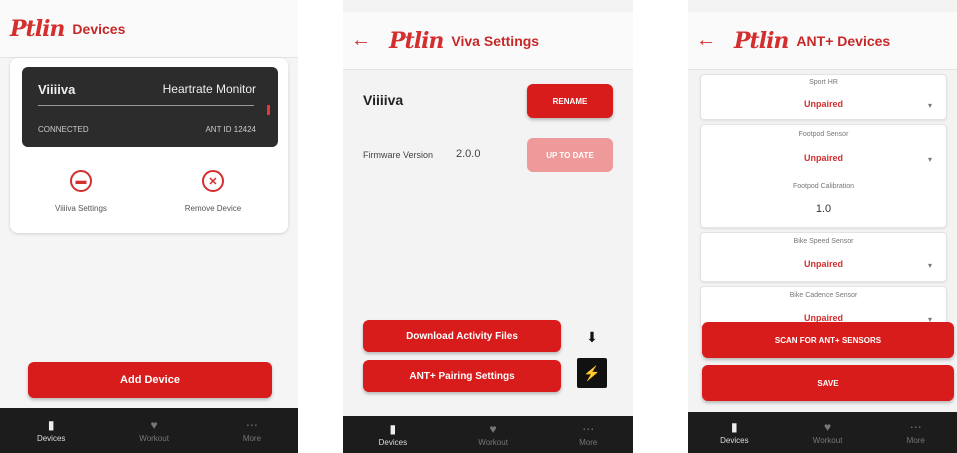 The width and height of the screenshot is (957, 453). I want to click on page-title: Devices, so click(99, 28).